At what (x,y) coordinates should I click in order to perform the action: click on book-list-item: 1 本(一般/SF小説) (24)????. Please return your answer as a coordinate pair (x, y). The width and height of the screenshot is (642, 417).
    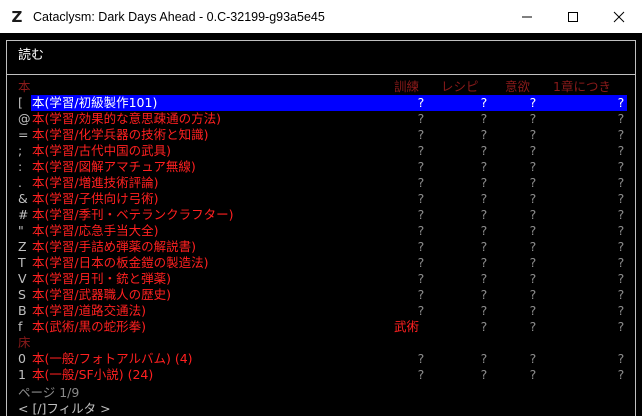
    Looking at the image, I should click on (321, 375).